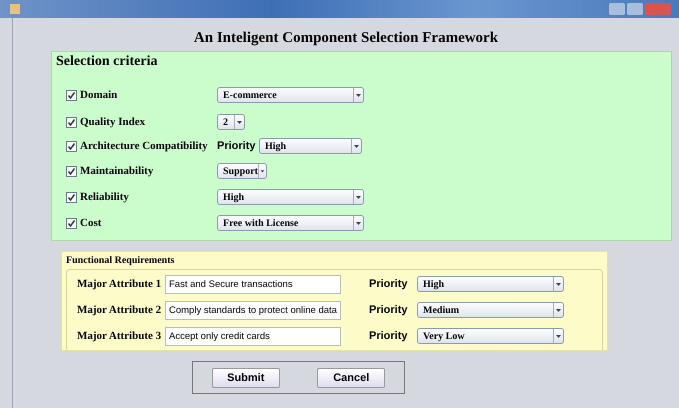 Image resolution: width=679 pixels, height=408 pixels. What do you see at coordinates (113, 122) in the screenshot?
I see `criterion-label: Quality Index` at bounding box center [113, 122].